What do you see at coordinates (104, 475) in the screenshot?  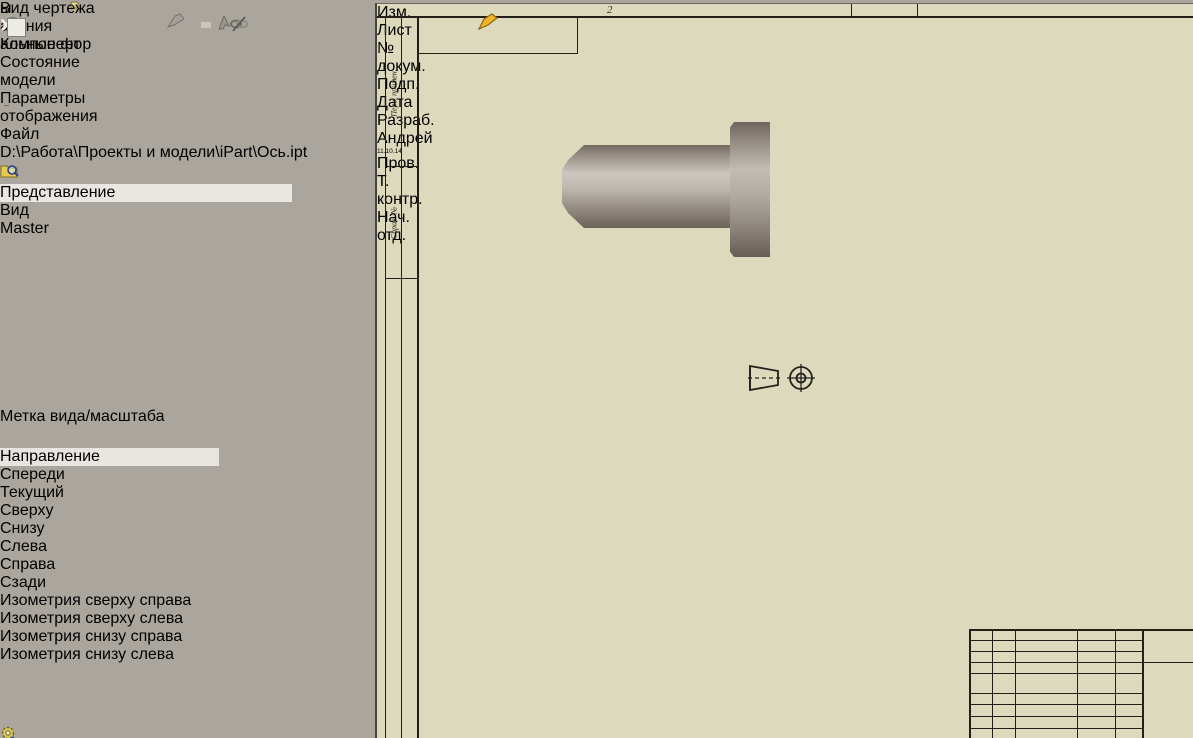 I see `direction-item: Спереди` at bounding box center [104, 475].